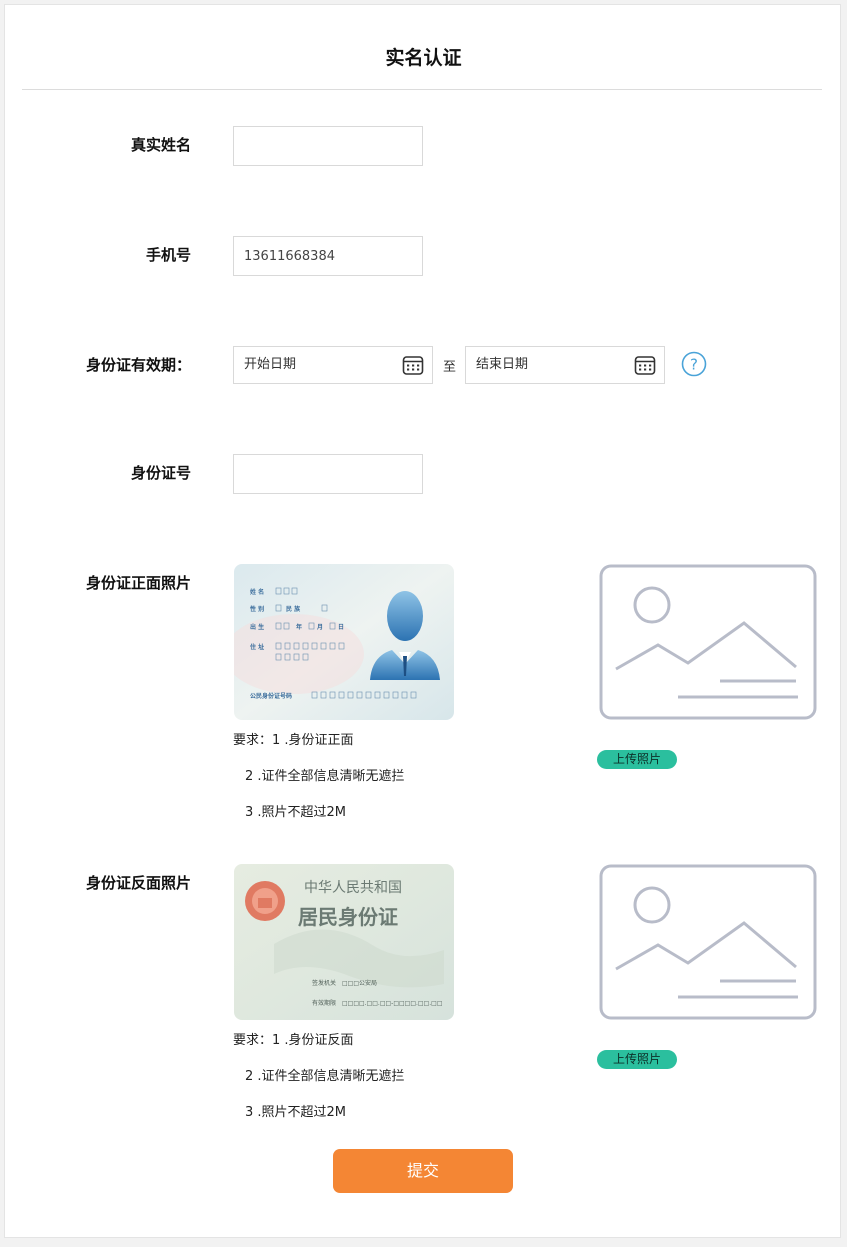 This screenshot has height=1247, width=847. What do you see at coordinates (296, 1112) in the screenshot?
I see `back-requirement-3: 3 .照片不超过2M` at bounding box center [296, 1112].